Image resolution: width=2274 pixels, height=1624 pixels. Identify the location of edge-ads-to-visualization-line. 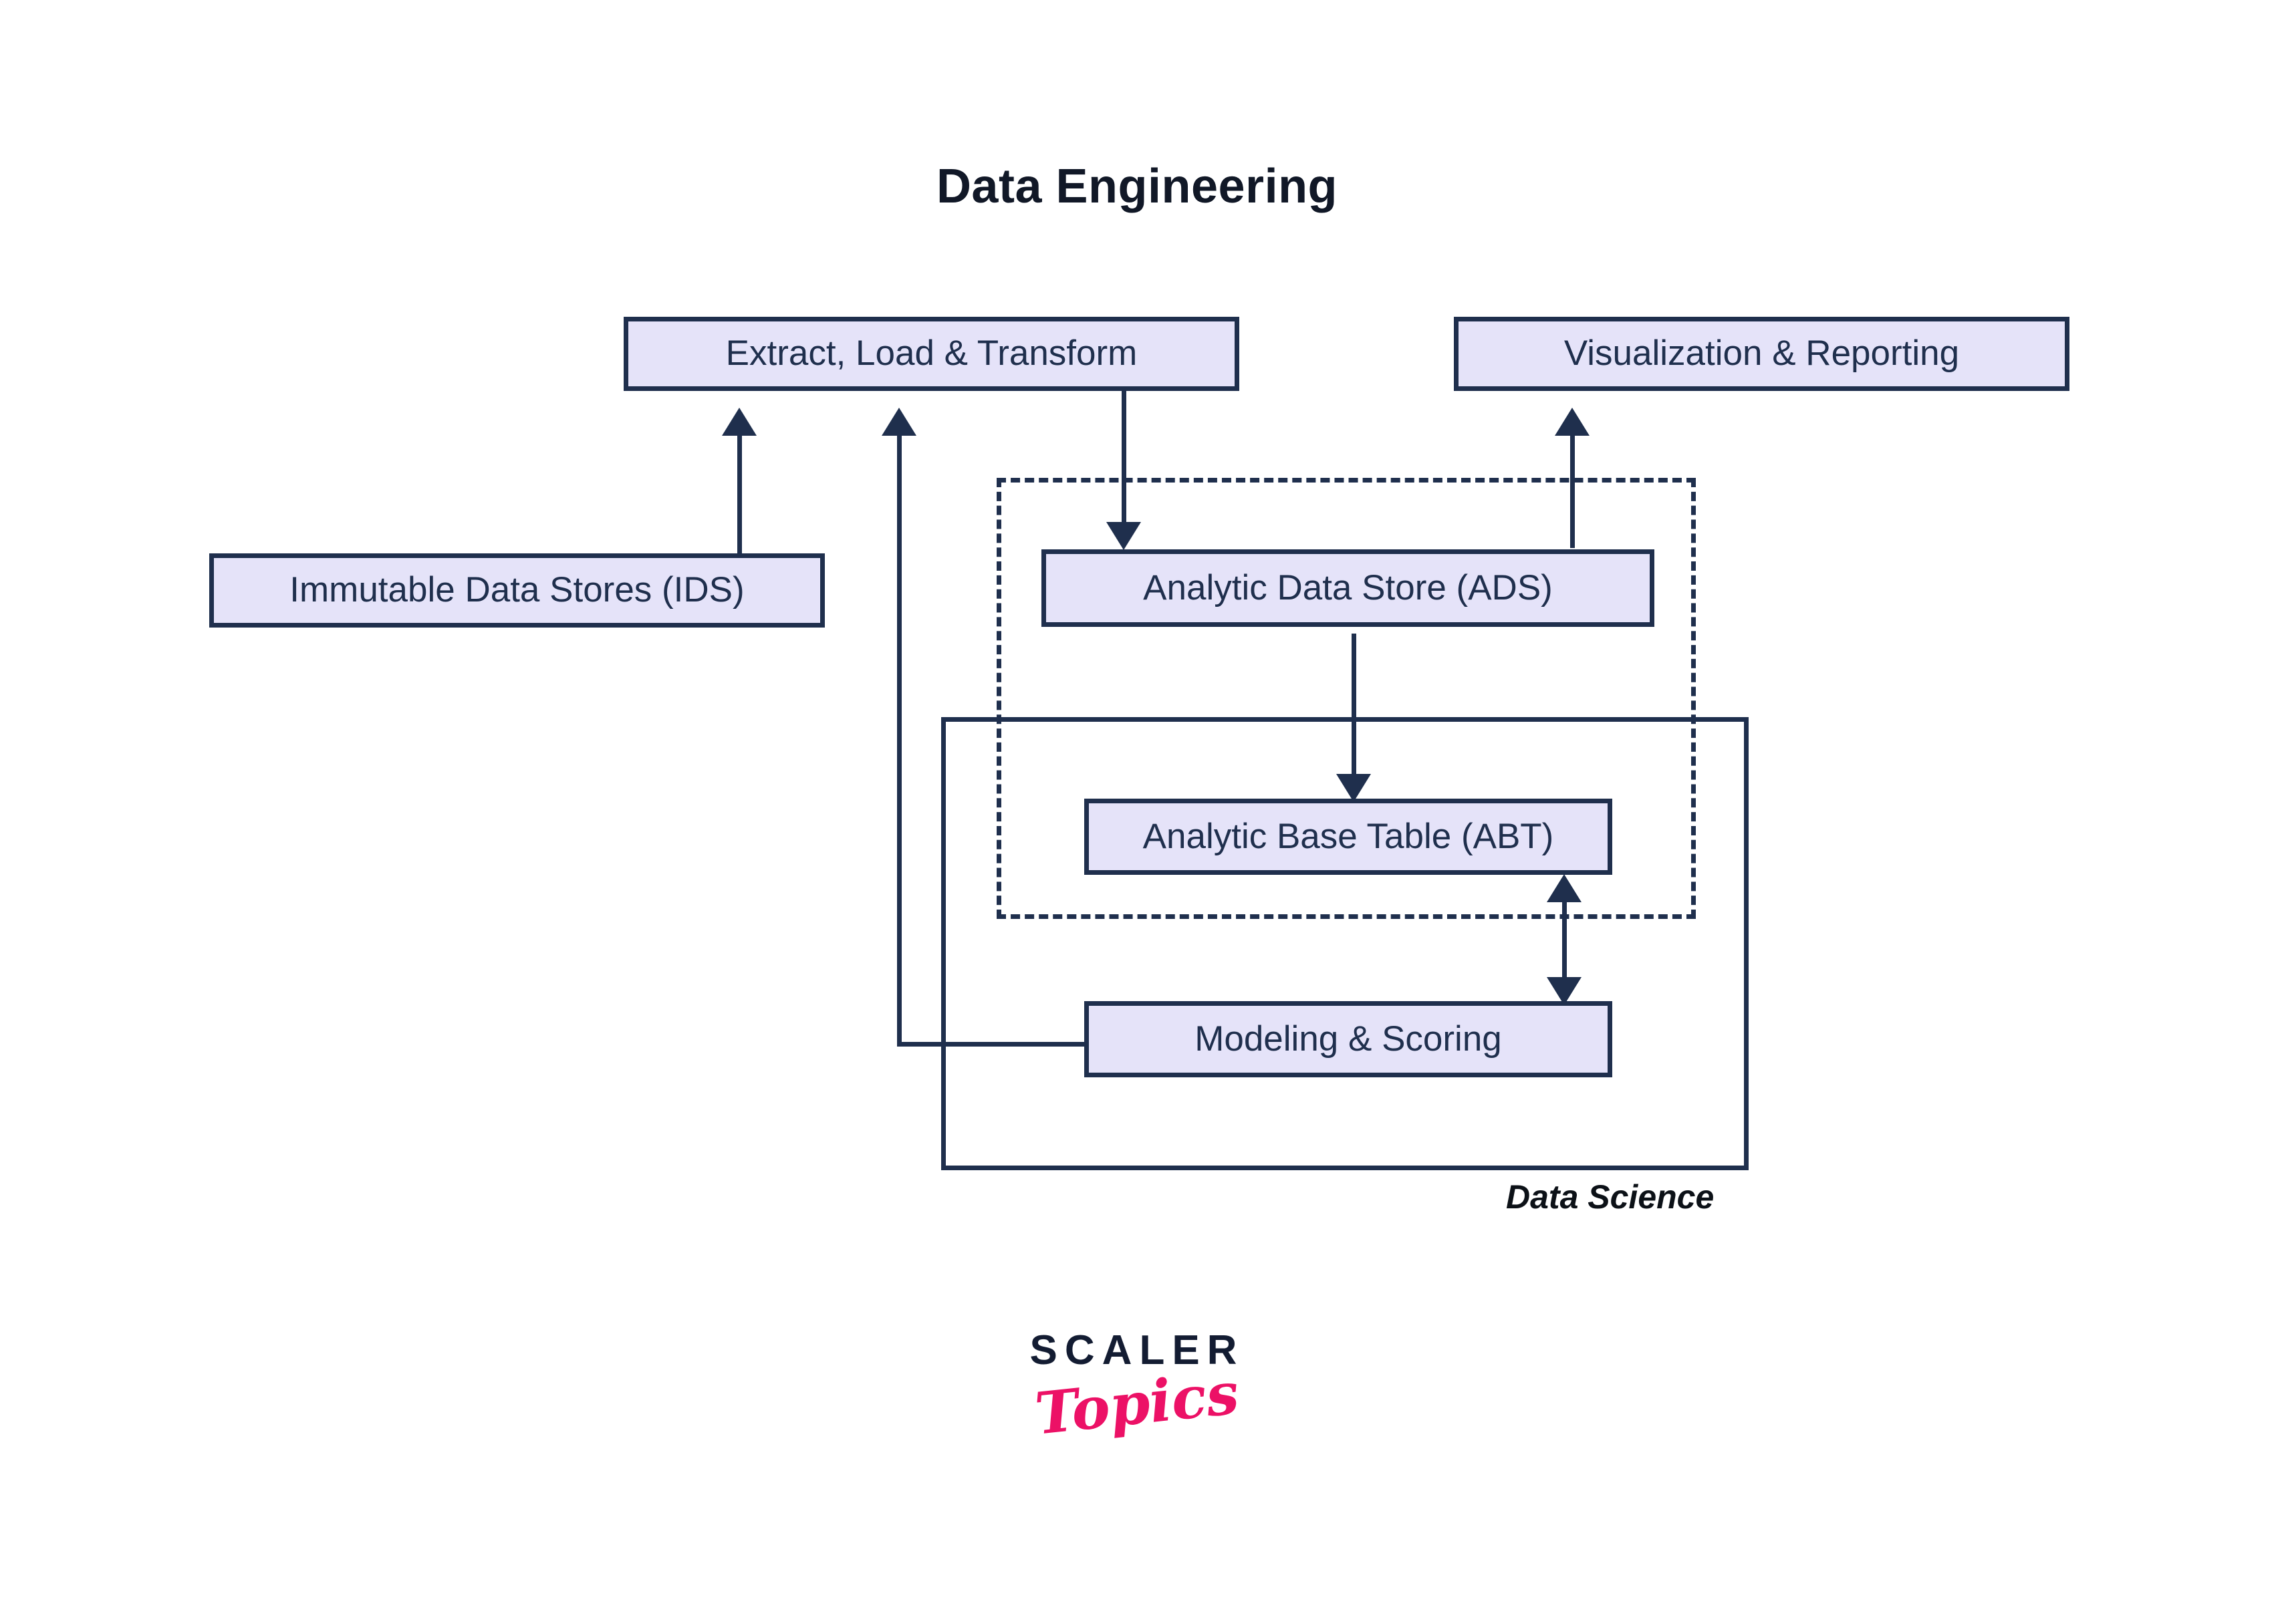
(1573, 487).